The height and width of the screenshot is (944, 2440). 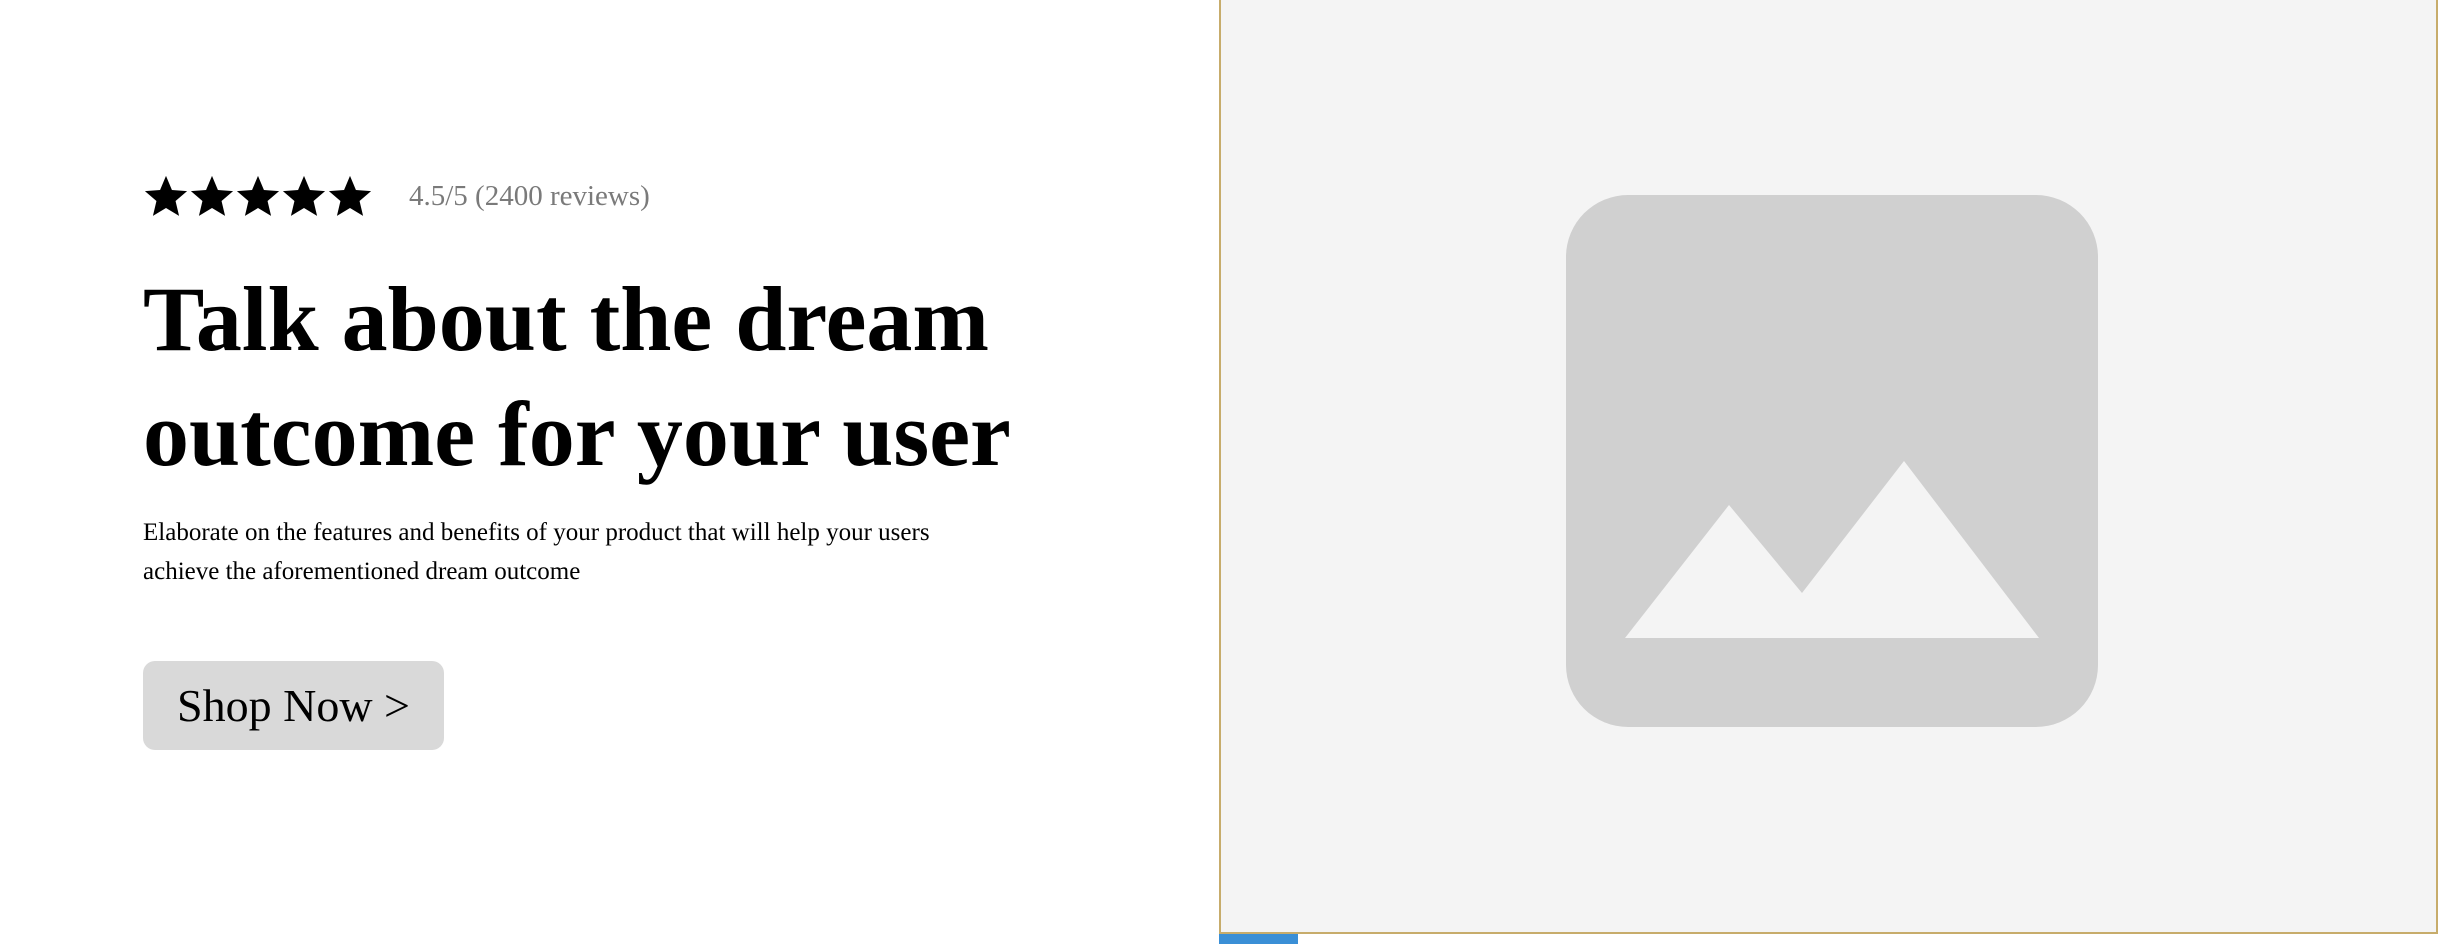 What do you see at coordinates (396, 196) in the screenshot?
I see `rating-row: 4.5/5 (2400 reviews)` at bounding box center [396, 196].